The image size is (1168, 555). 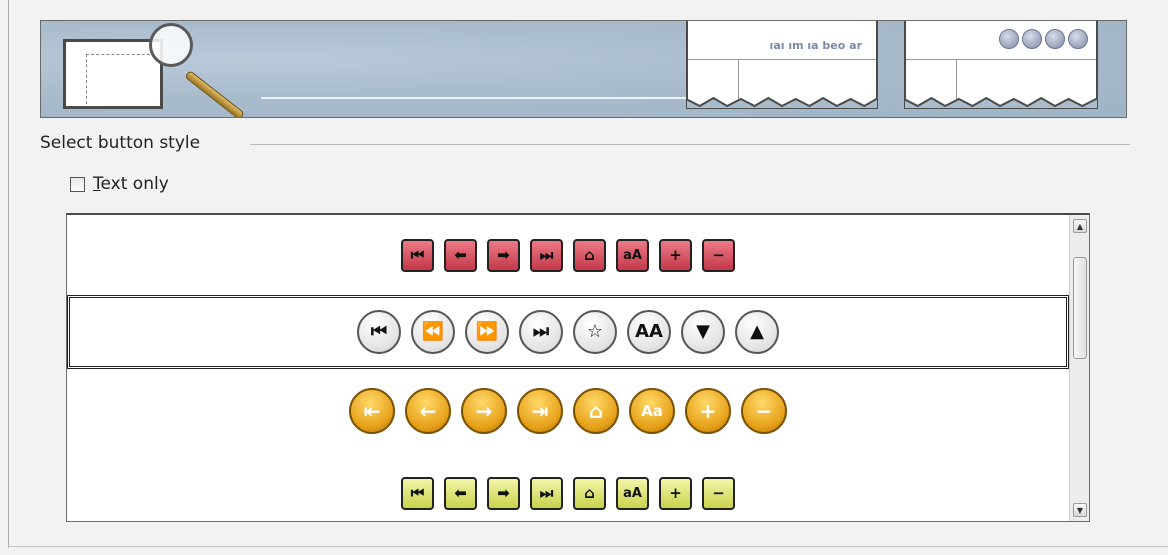 I want to click on style-row-grey-selected: ⏮ ⏪ ⏩ ⏭ ☆ AA ▼ ▲, so click(x=568, y=332).